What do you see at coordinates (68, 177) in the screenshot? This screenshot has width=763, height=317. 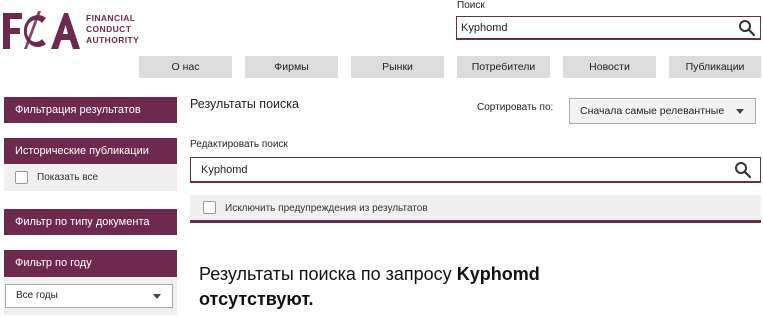 I see `show-all-label: Показать все` at bounding box center [68, 177].